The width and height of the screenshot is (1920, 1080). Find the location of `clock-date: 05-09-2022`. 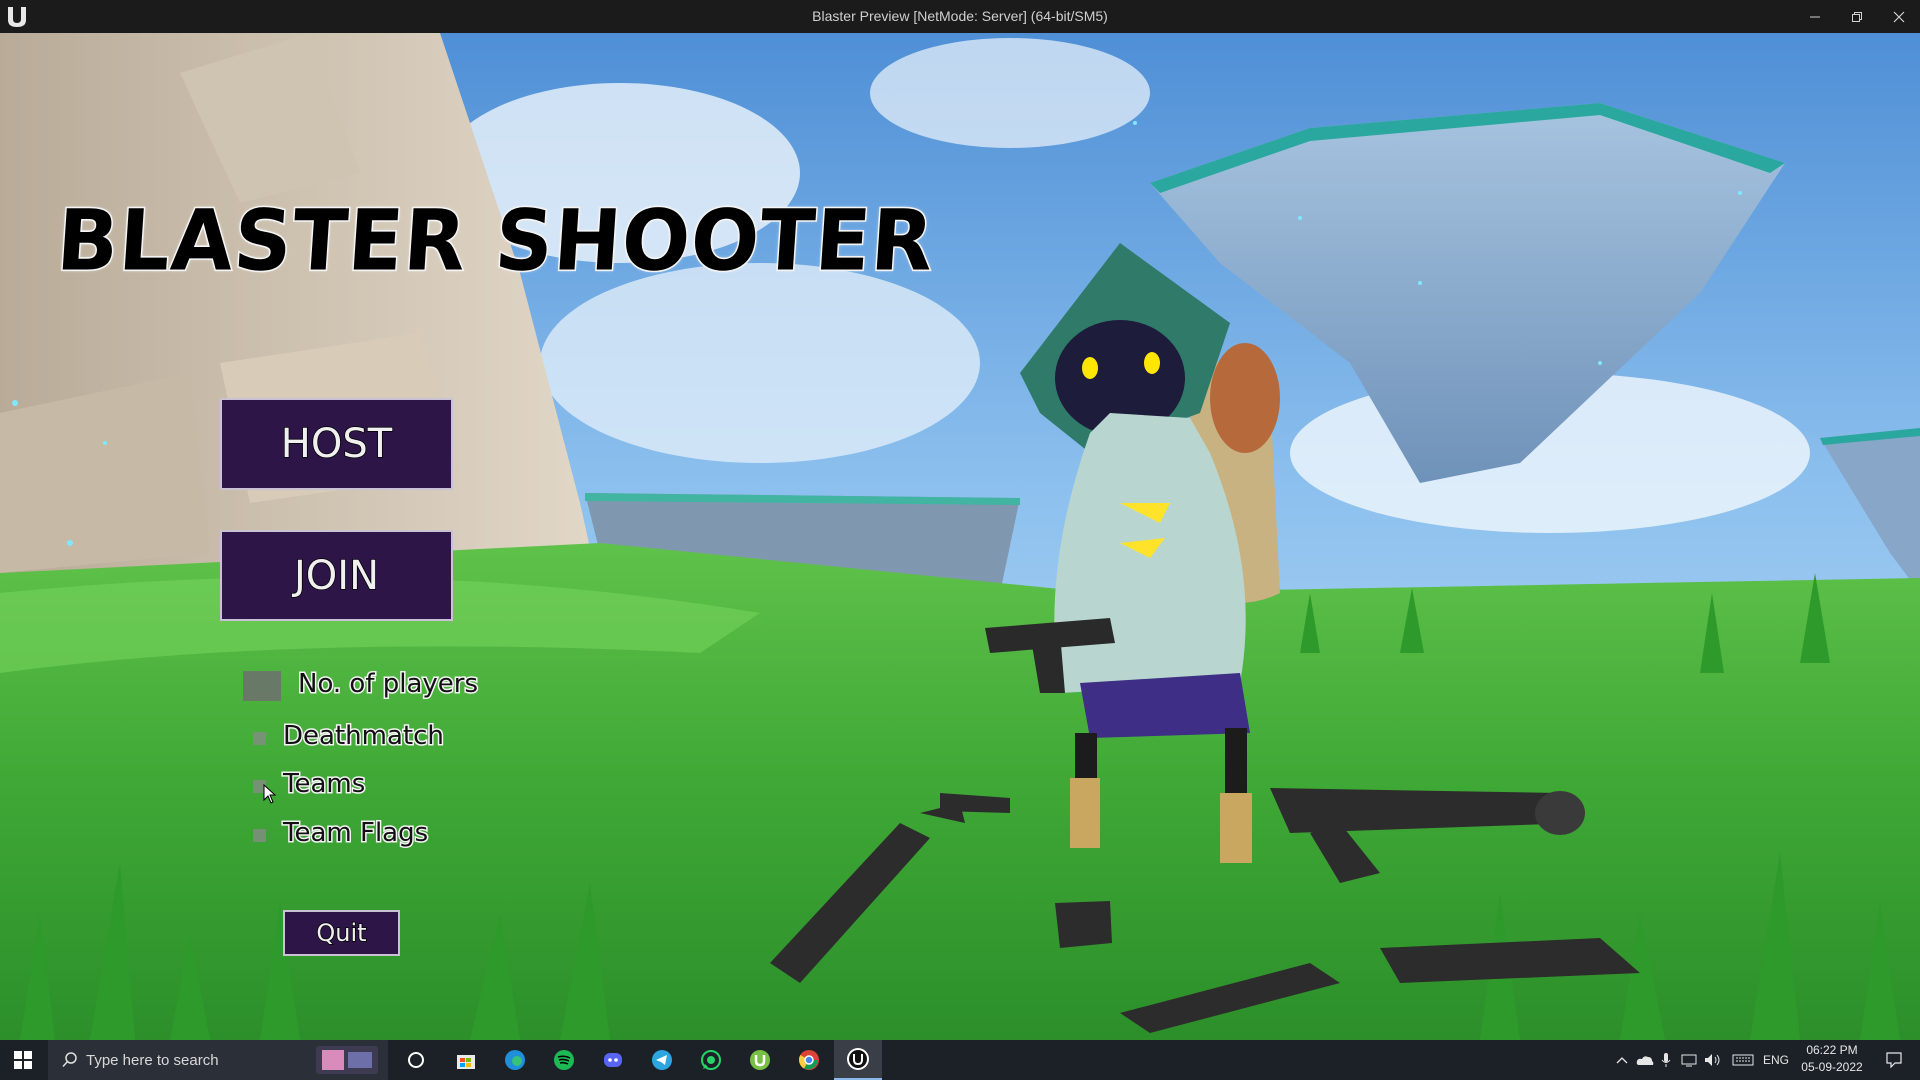

clock-date: 05-09-2022 is located at coordinates (1832, 1067).